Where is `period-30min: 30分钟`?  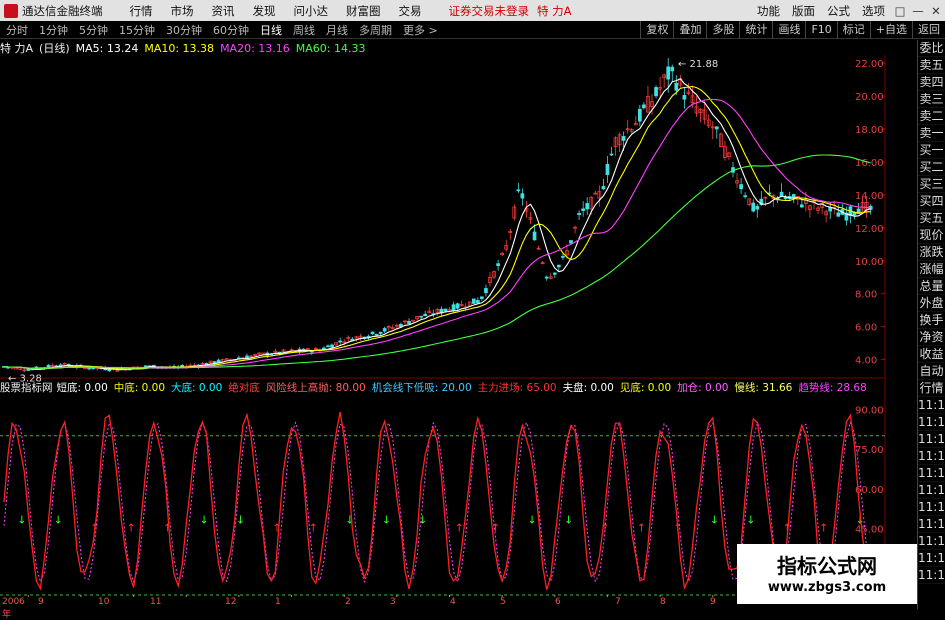
period-30min: 30分钟 is located at coordinates (184, 30).